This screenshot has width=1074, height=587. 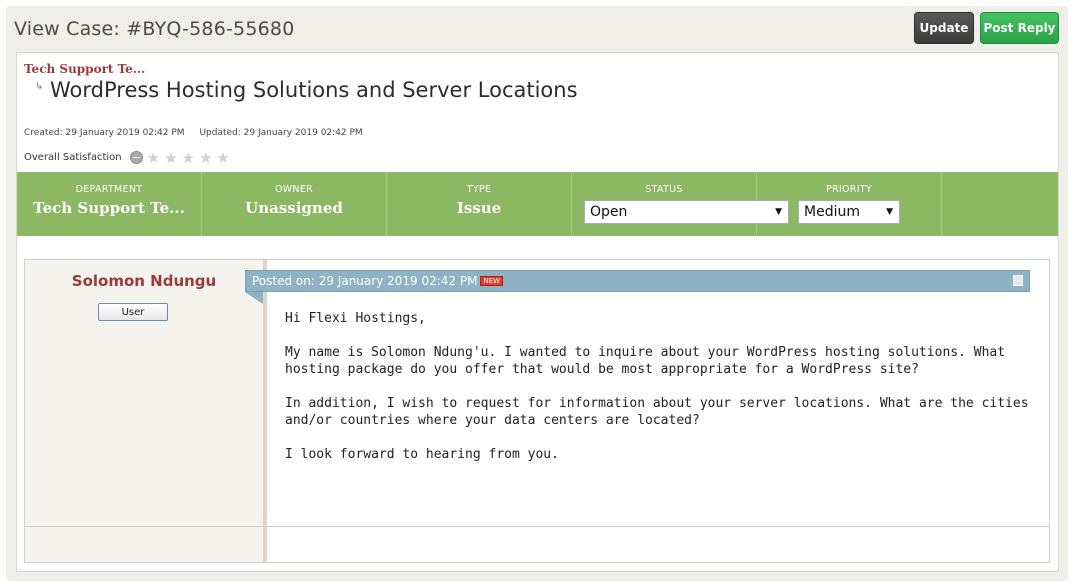 What do you see at coordinates (1018, 280) in the screenshot?
I see `document-icon` at bounding box center [1018, 280].